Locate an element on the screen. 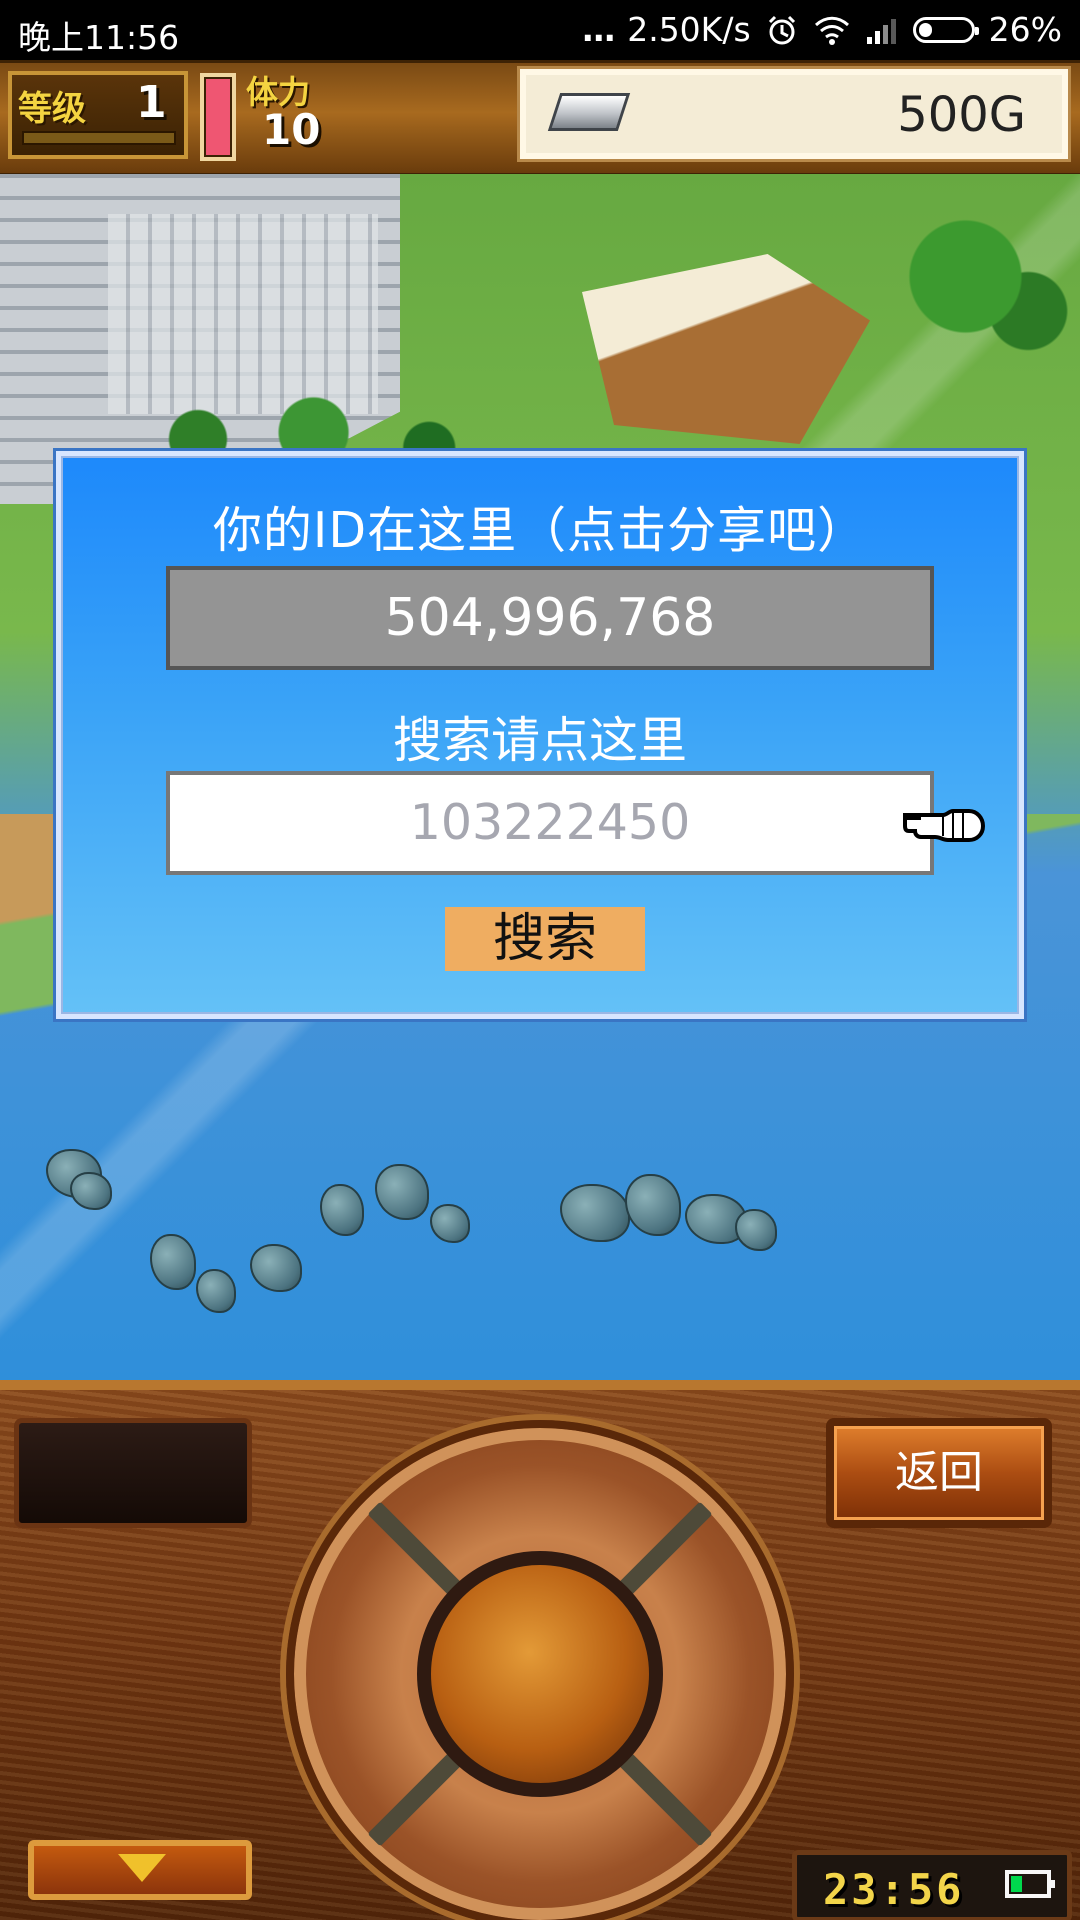 This screenshot has width=1080, height=1920. game-clock-time: 23:56 is located at coordinates (894, 1889).